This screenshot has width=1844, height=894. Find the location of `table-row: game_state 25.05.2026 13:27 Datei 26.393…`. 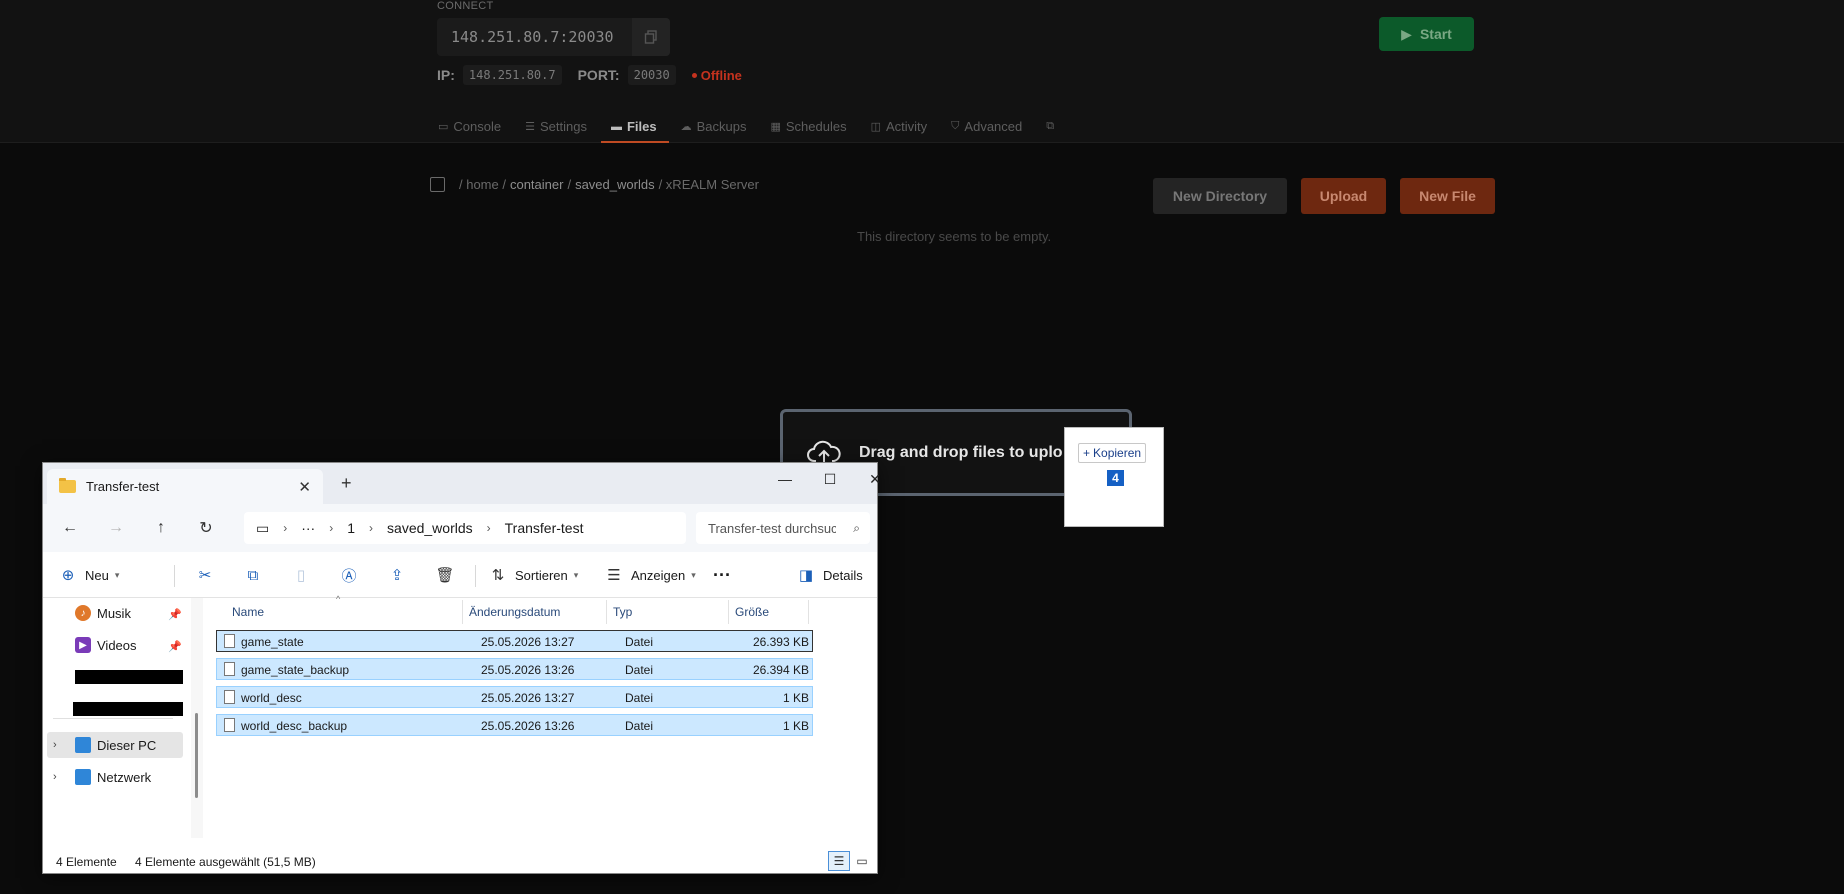

table-row: game_state 25.05.2026 13:27 Datei 26.393… is located at coordinates (514, 641).